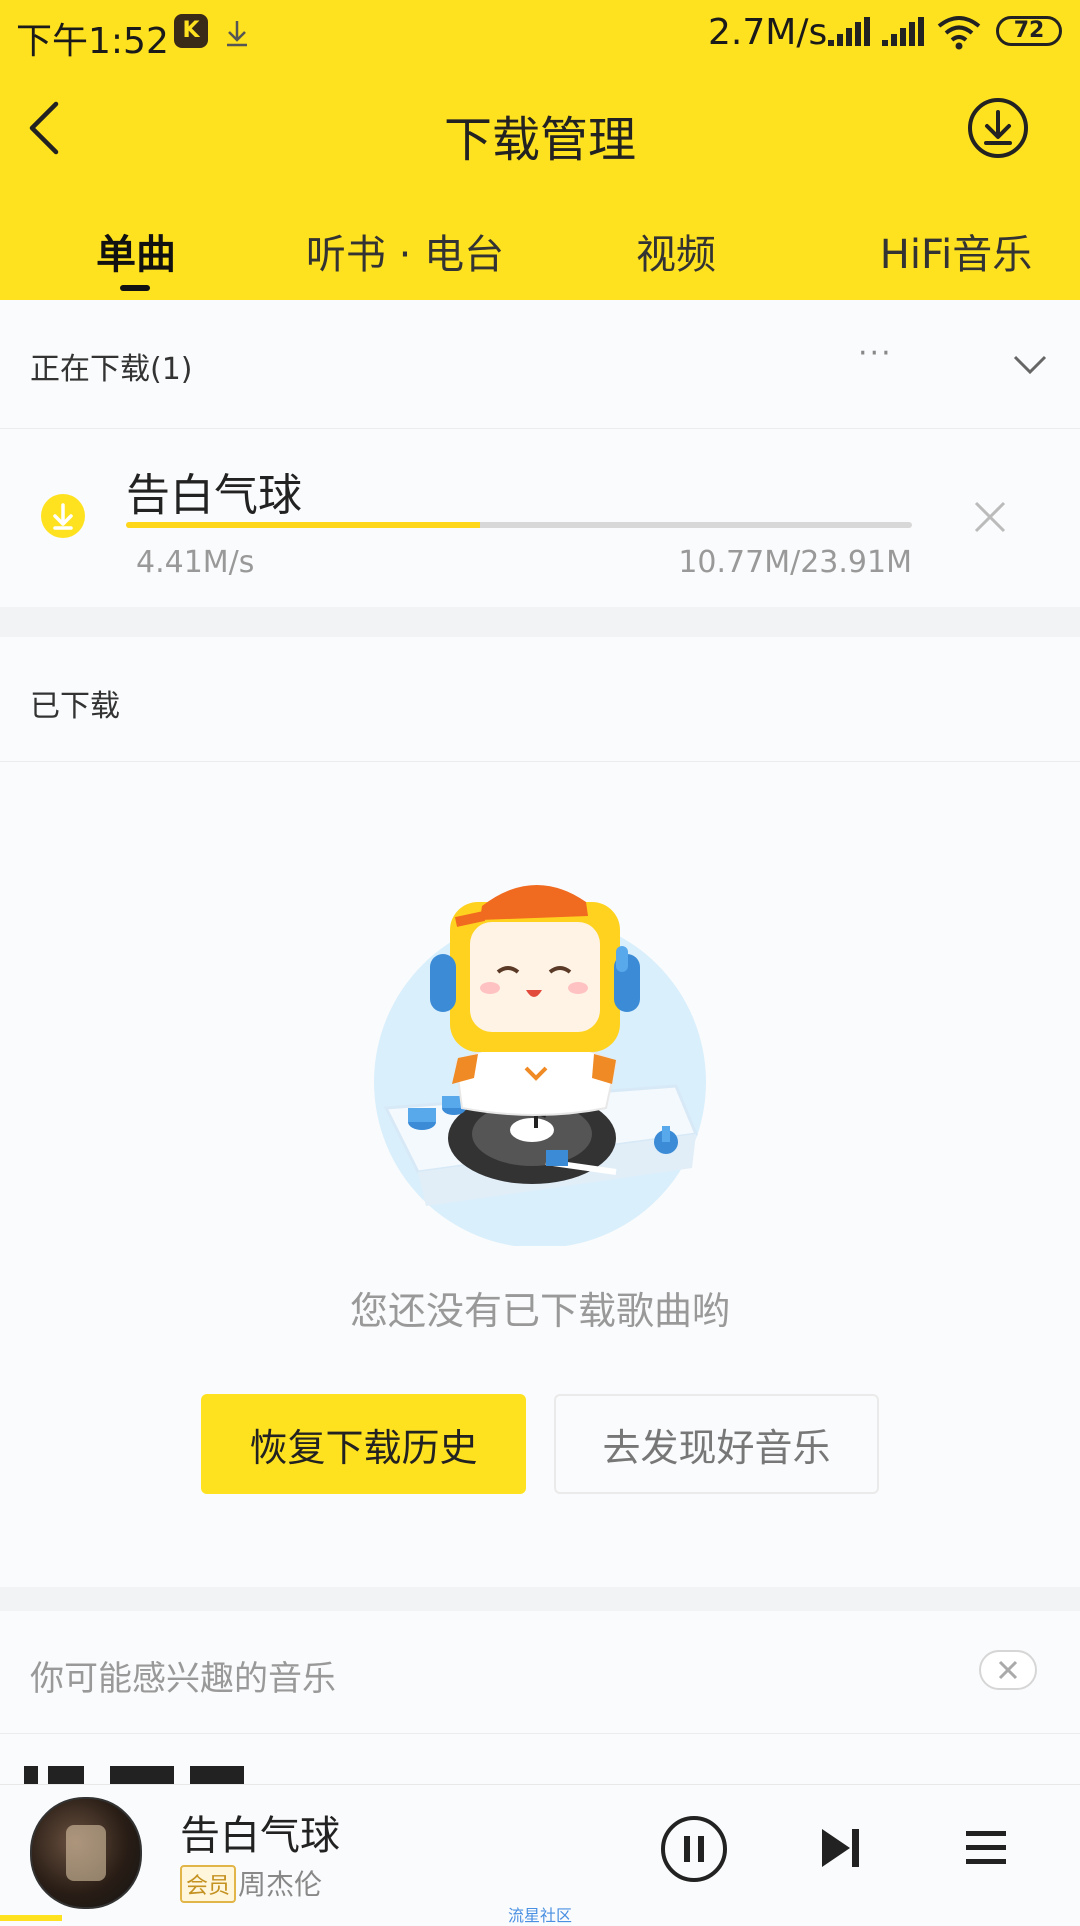 The image size is (1080, 1926). I want to click on download-manage-icon, so click(998, 128).